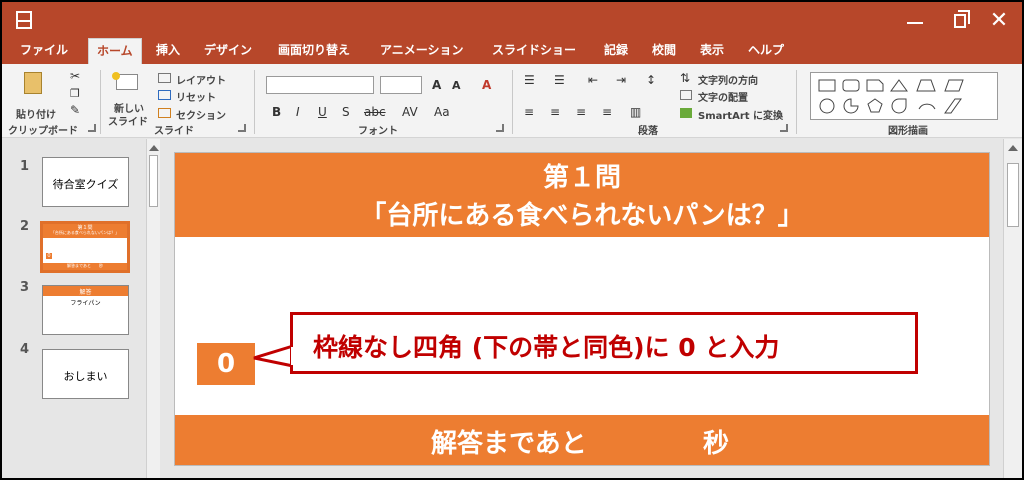 This screenshot has height=480, width=1024. Describe the element at coordinates (422, 51) in the screenshot. I see `tab-animations: アニメーション` at that location.